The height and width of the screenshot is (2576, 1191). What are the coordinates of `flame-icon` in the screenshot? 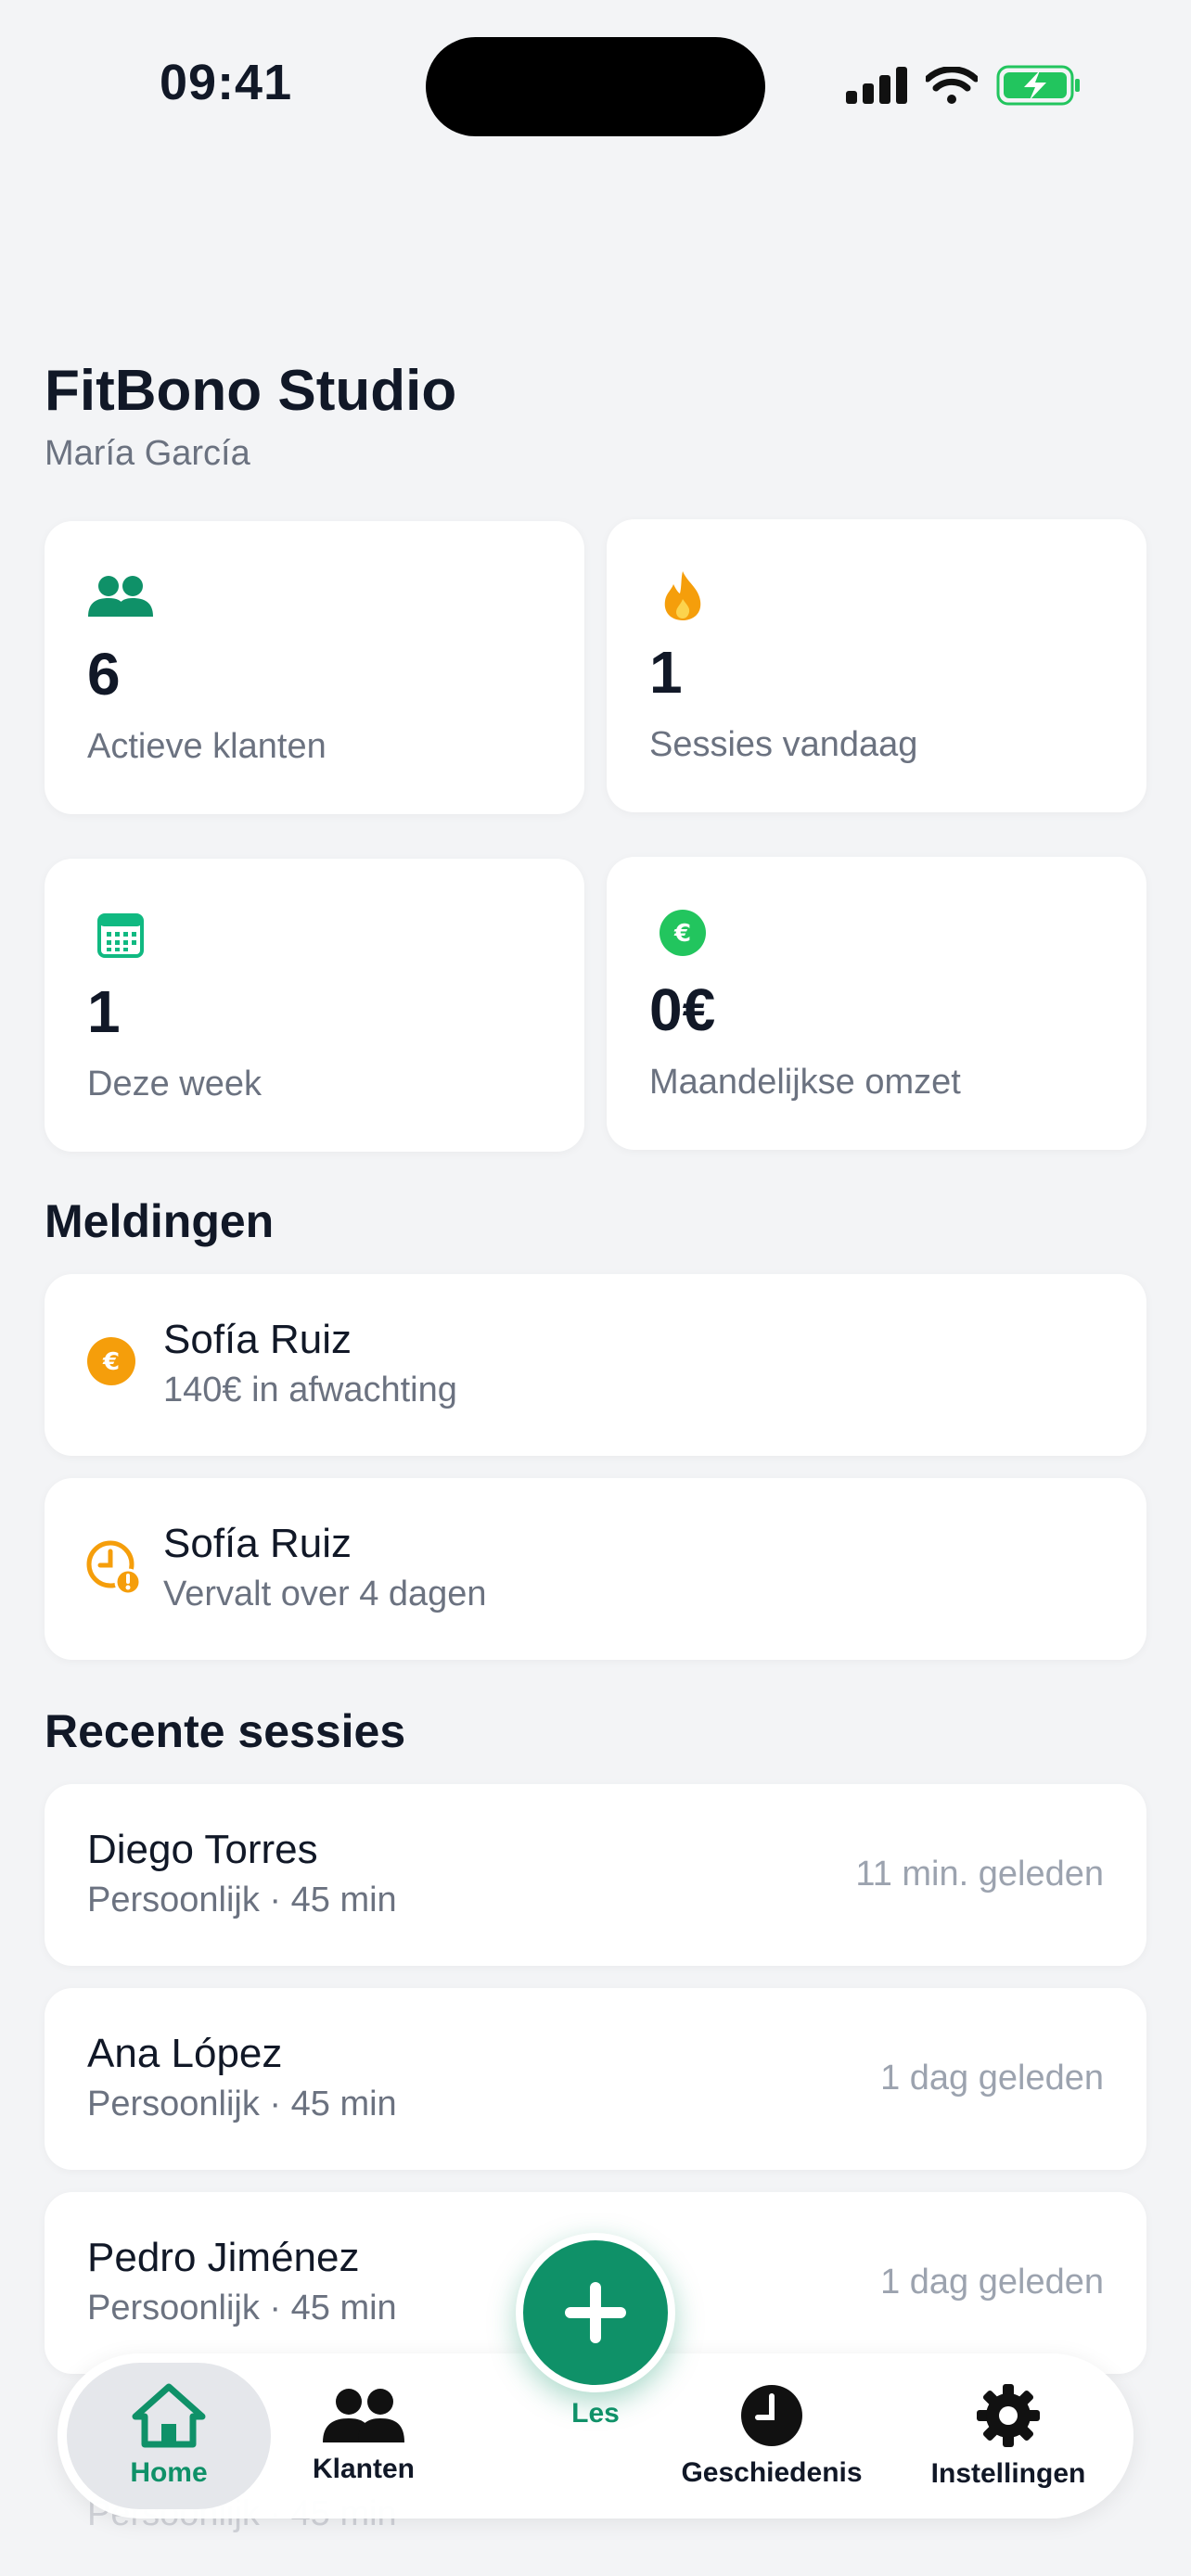 It's located at (682, 595).